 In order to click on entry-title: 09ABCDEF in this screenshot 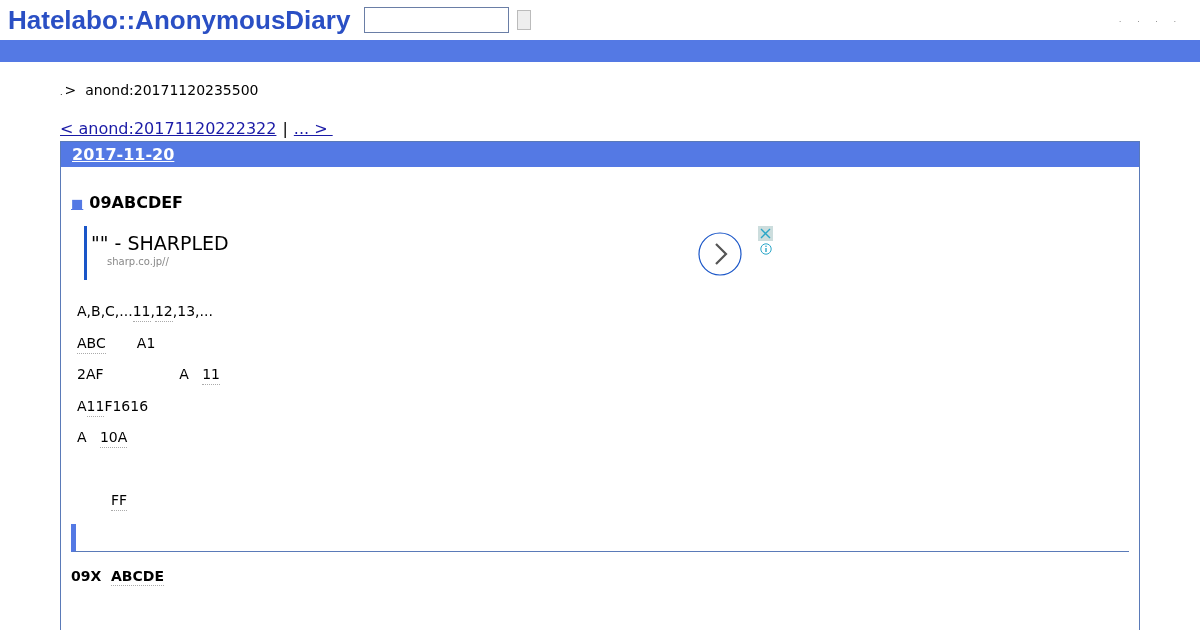, I will do `click(136, 202)`.